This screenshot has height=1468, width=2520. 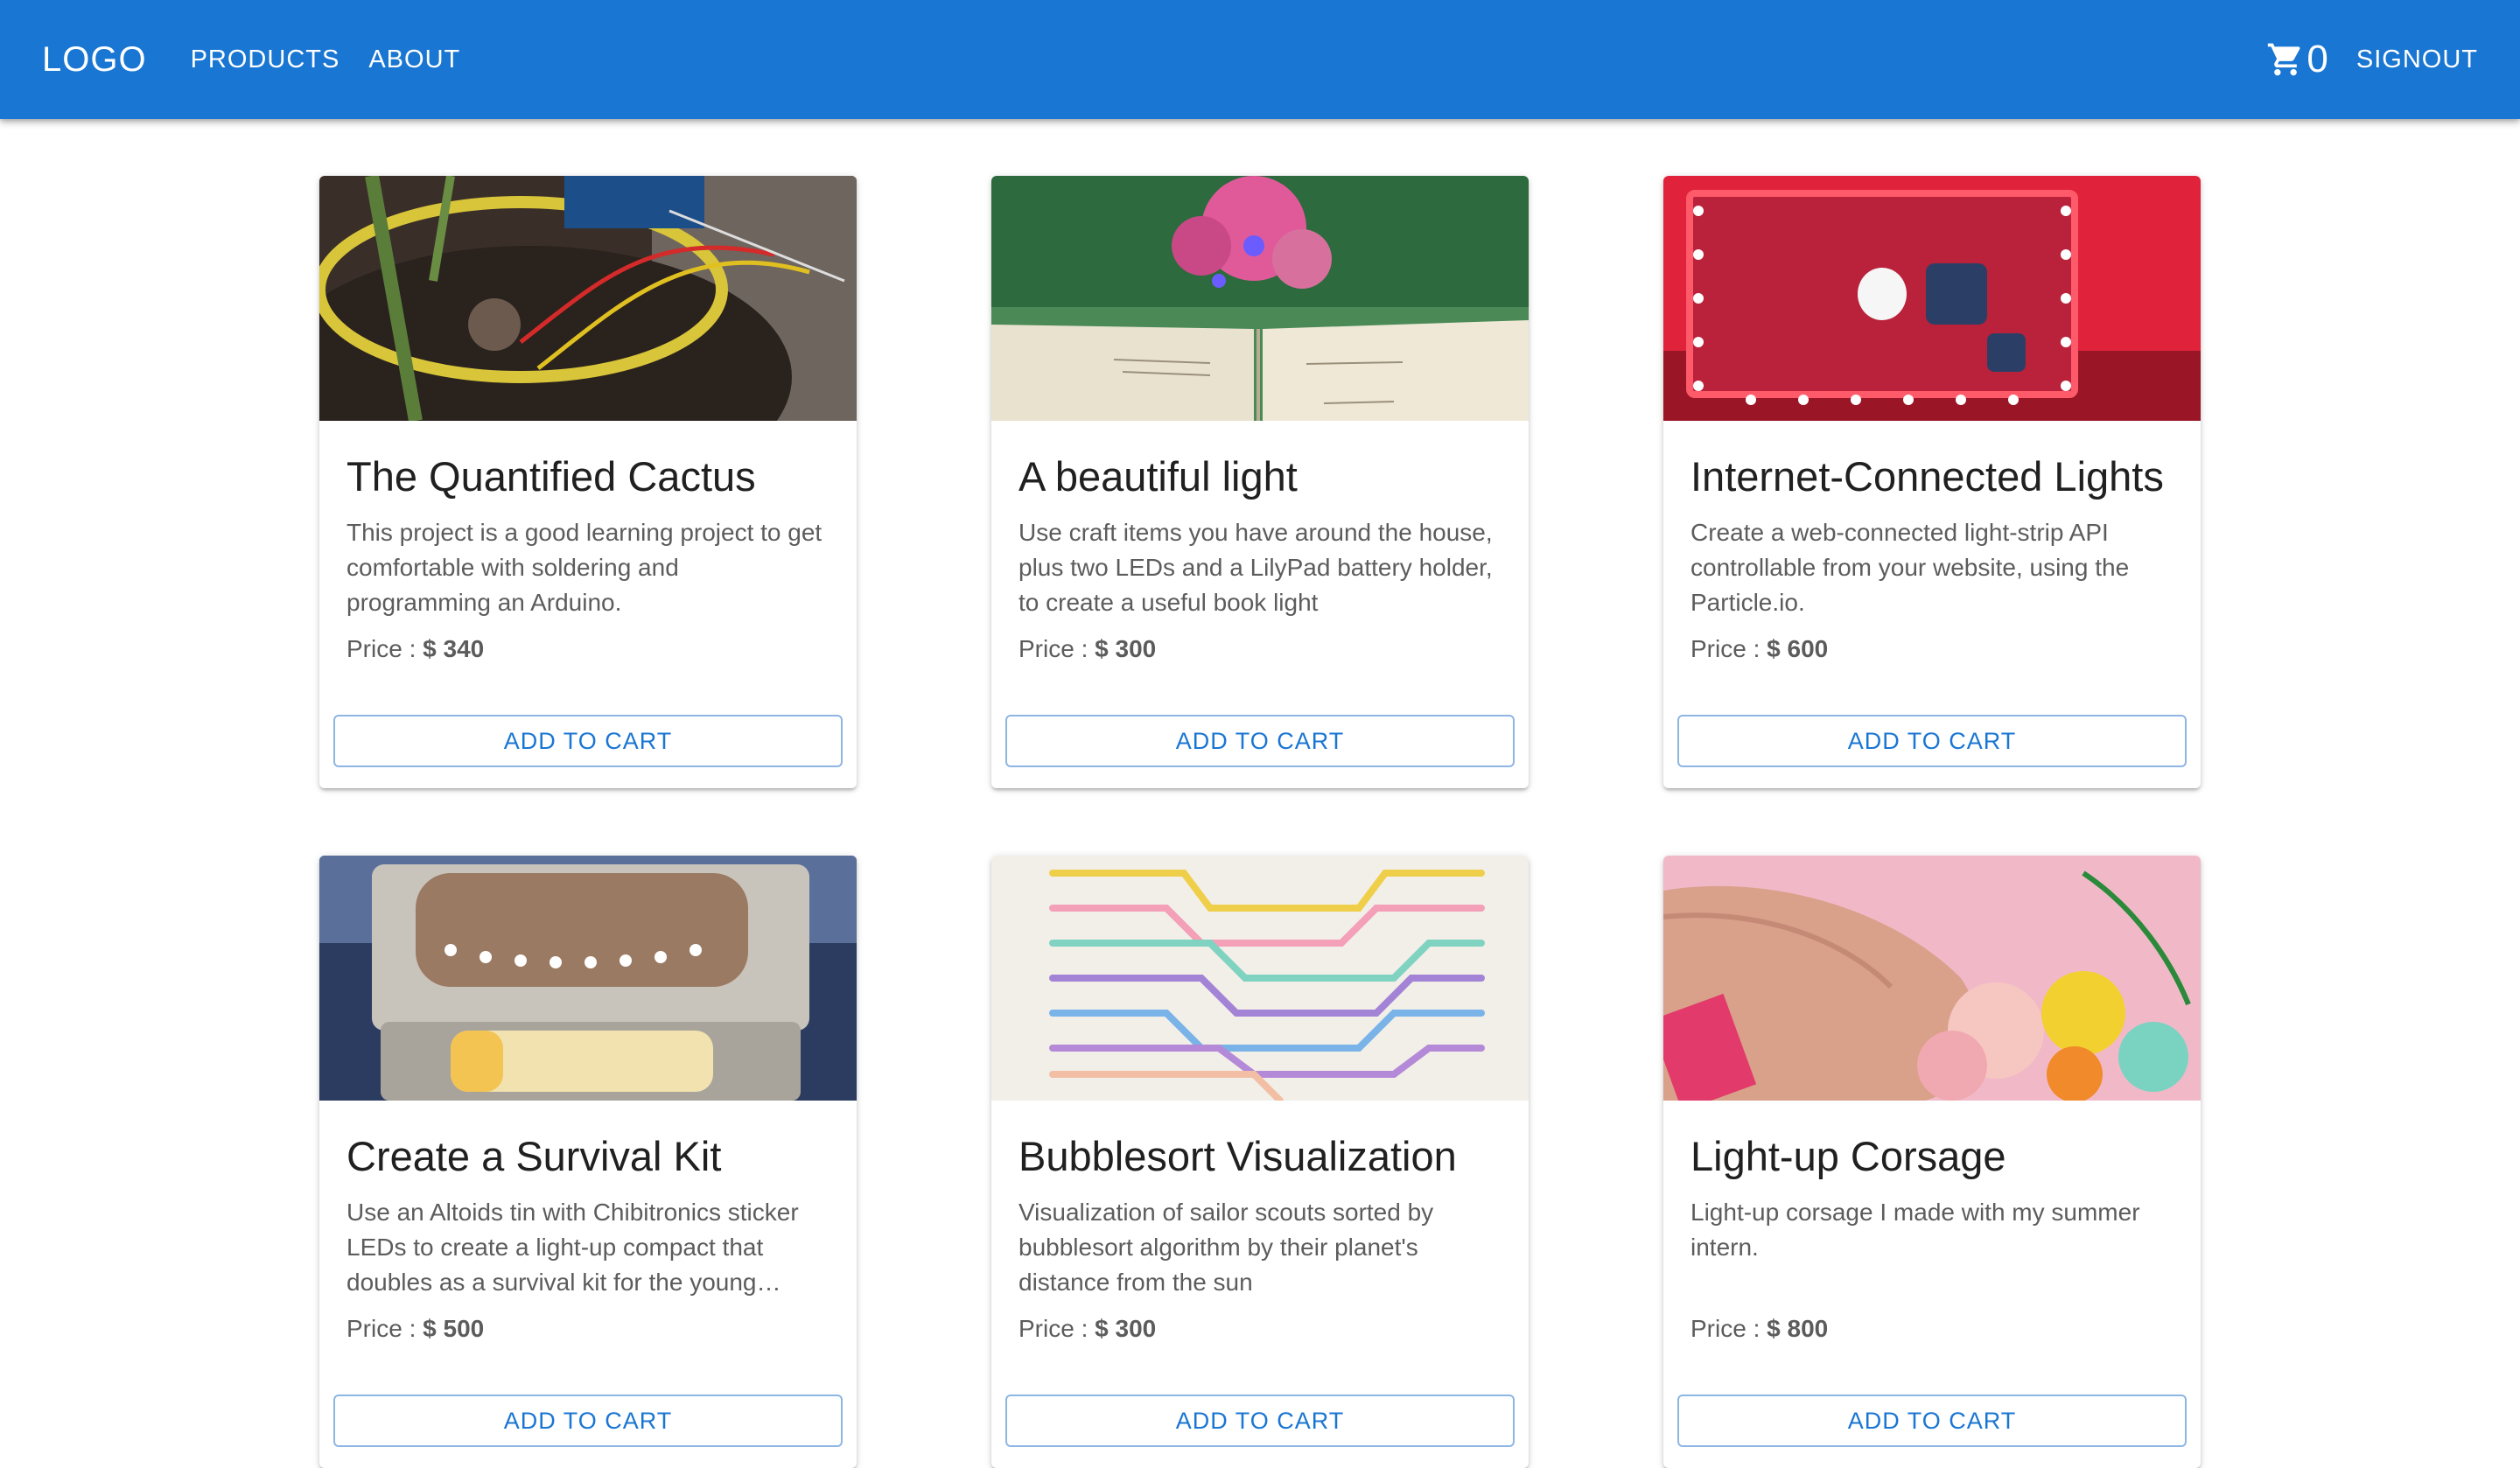 What do you see at coordinates (2417, 59) in the screenshot?
I see `signout-button: SIGNOUT` at bounding box center [2417, 59].